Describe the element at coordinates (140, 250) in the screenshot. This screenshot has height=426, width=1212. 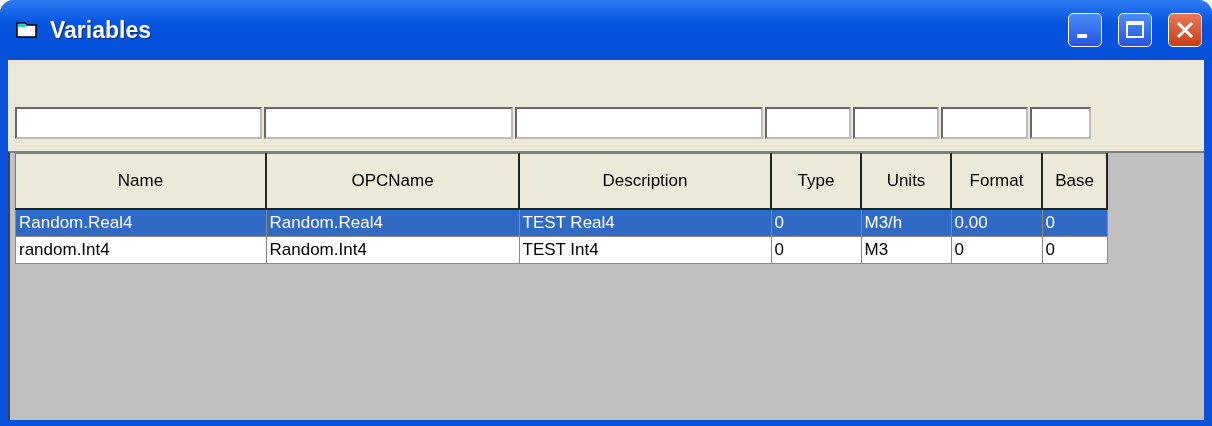
I see `table-cell: random.Int4` at that location.